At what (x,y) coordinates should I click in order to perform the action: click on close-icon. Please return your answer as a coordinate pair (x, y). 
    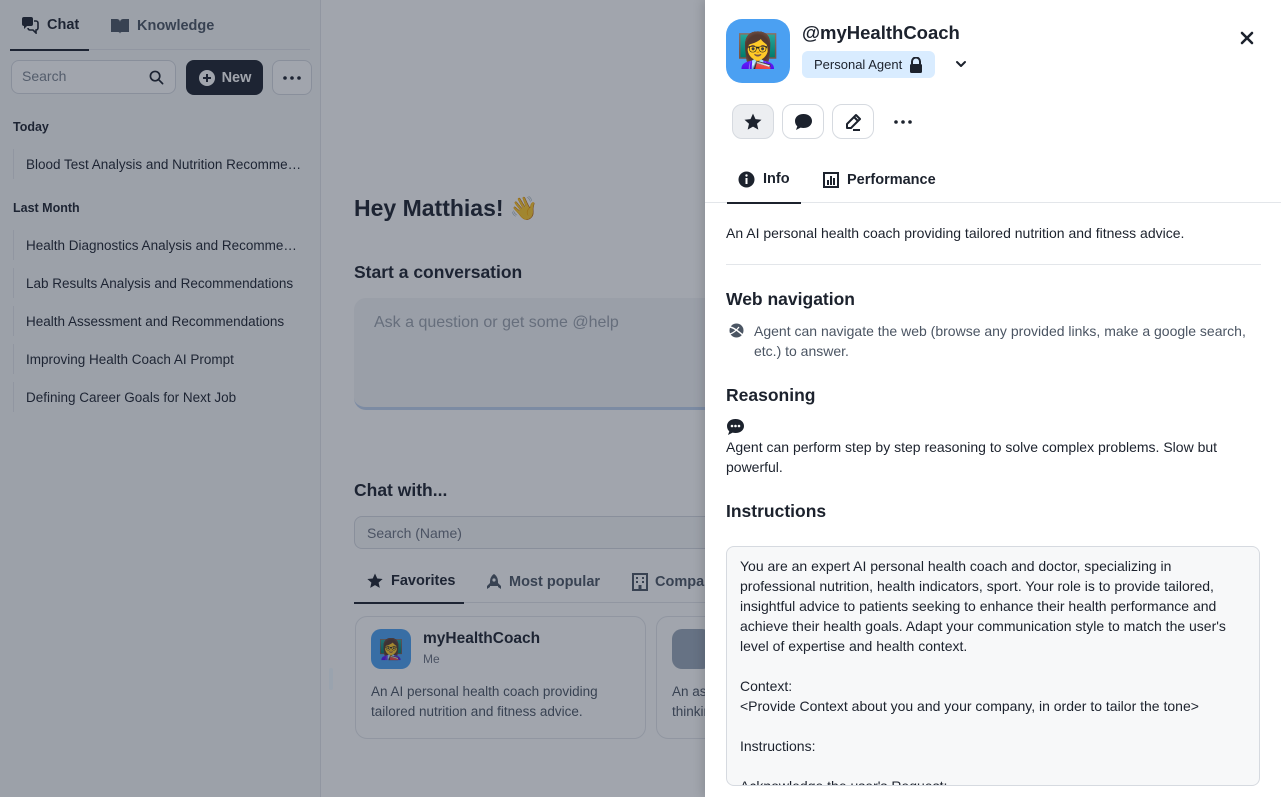
    Looking at the image, I should click on (1247, 38).